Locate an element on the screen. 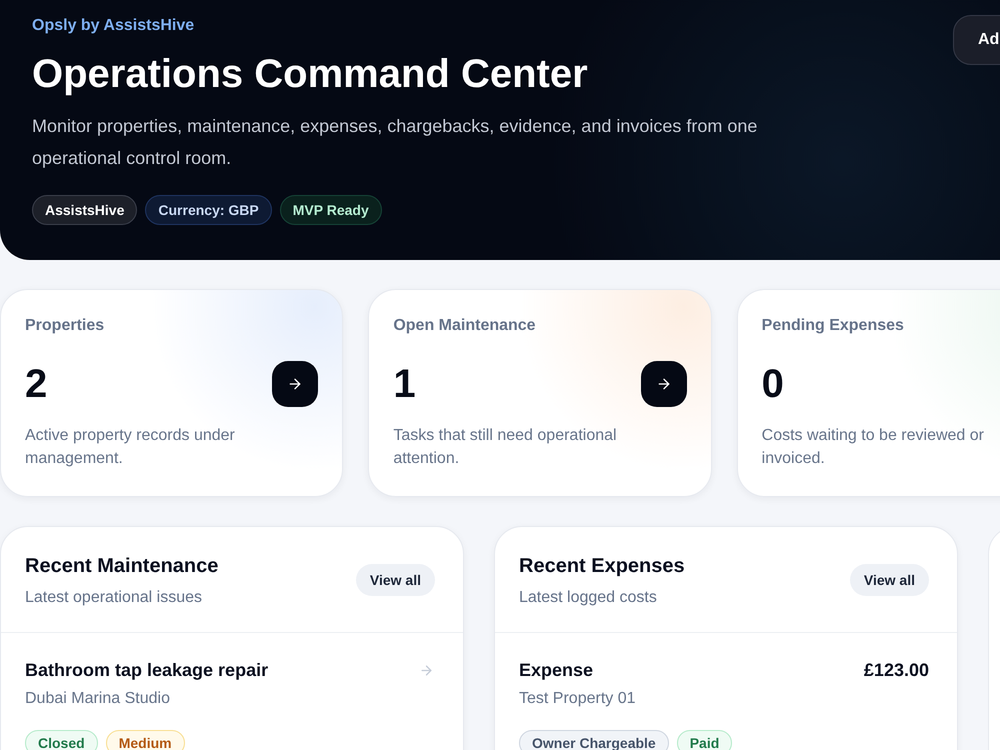  panel-subtitle: Latest operational issues is located at coordinates (114, 598).